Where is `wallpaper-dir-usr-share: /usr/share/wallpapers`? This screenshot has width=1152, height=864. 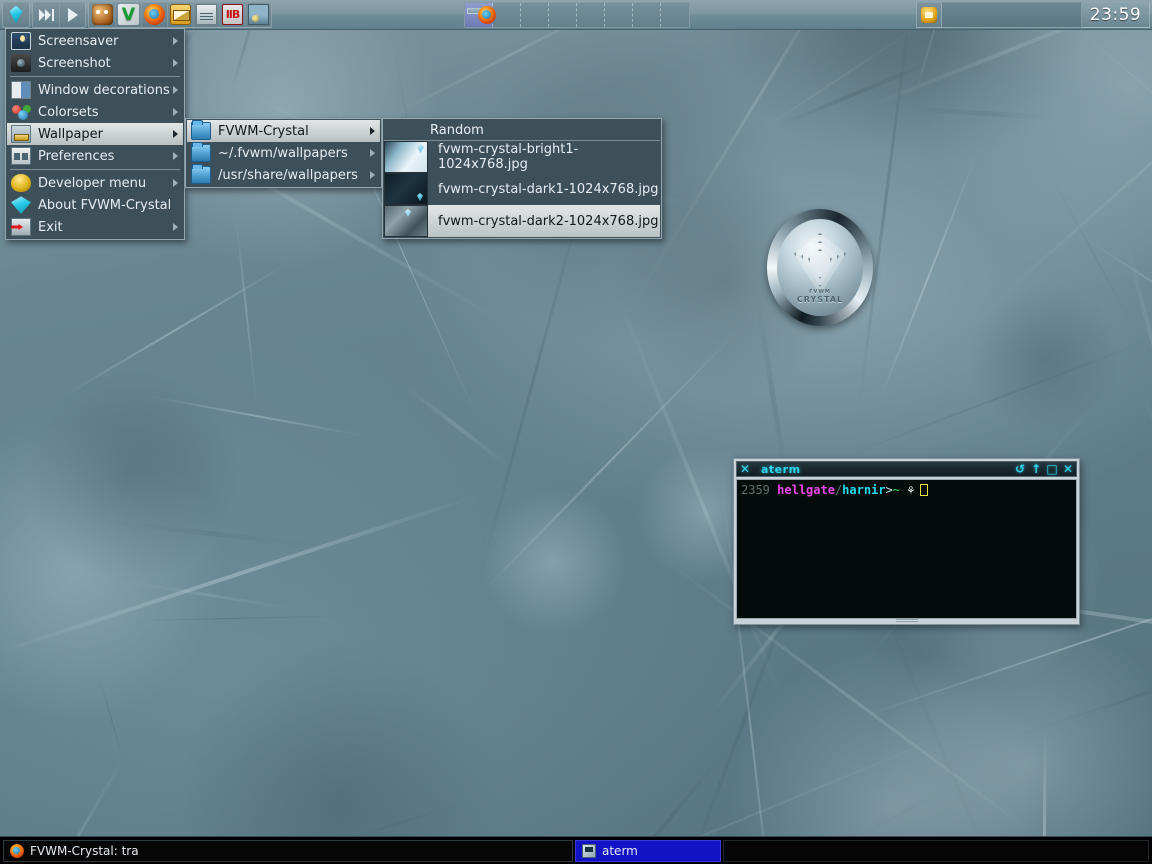
wallpaper-dir-usr-share: /usr/share/wallpapers is located at coordinates (283, 175).